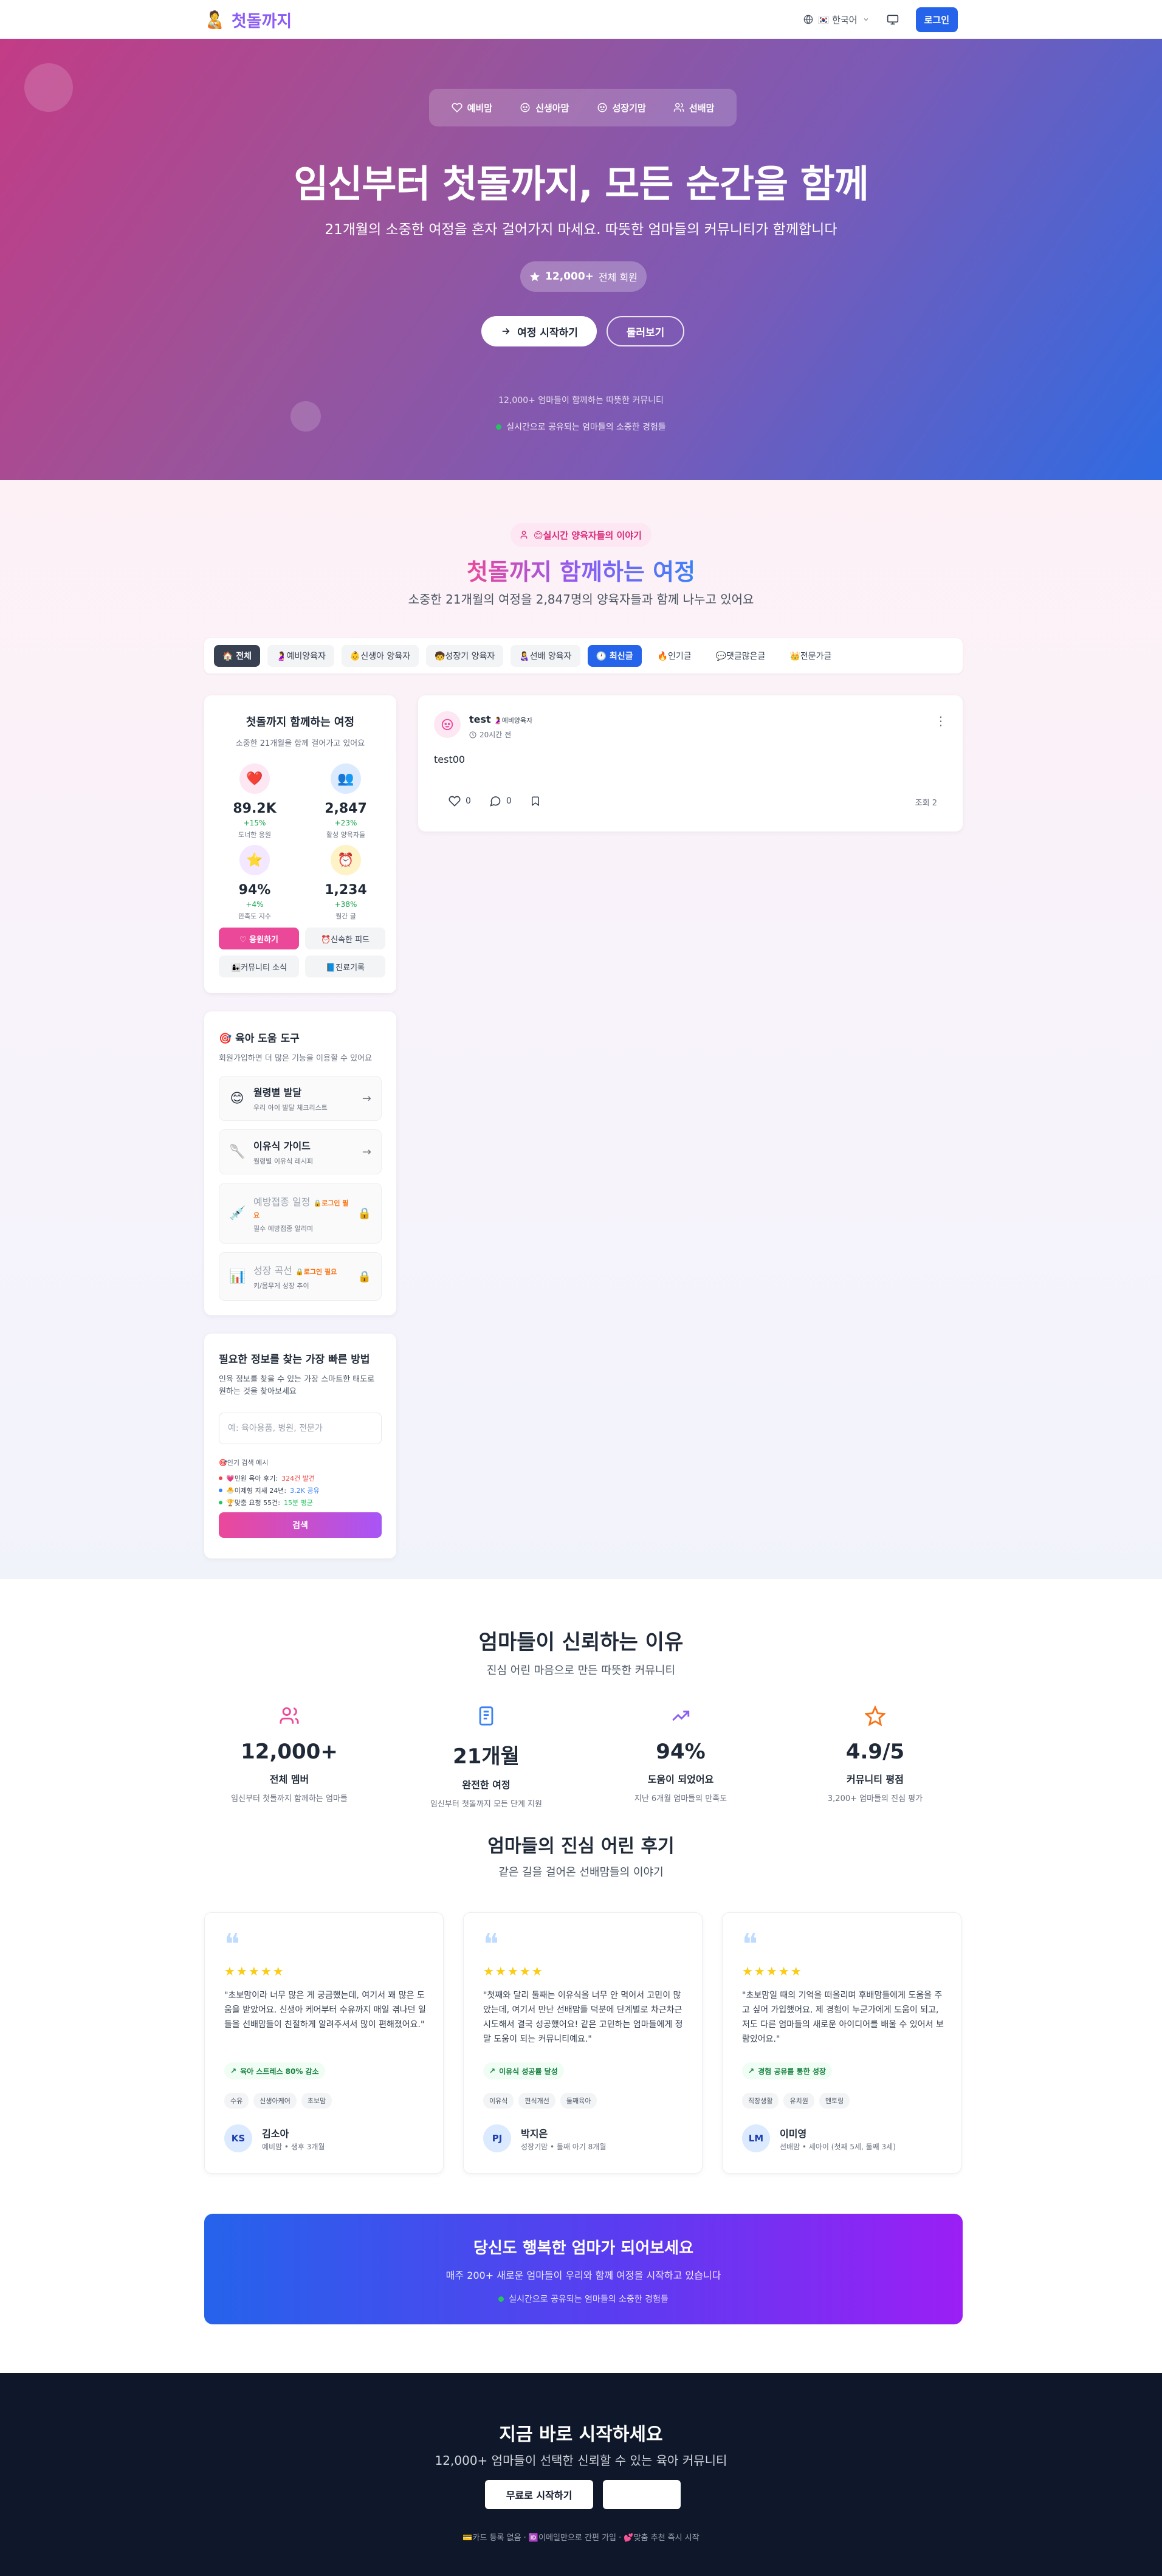 The height and width of the screenshot is (2576, 1162). Describe the element at coordinates (499, 427) in the screenshot. I see `live-dot` at that location.